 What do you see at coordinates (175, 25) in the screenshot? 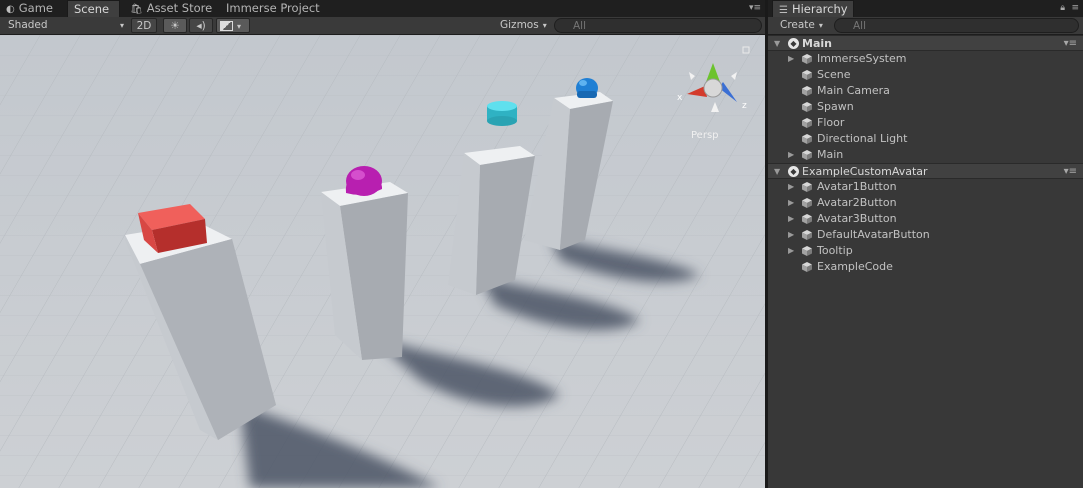
I see `scene-lighting-toggle: ☀` at bounding box center [175, 25].